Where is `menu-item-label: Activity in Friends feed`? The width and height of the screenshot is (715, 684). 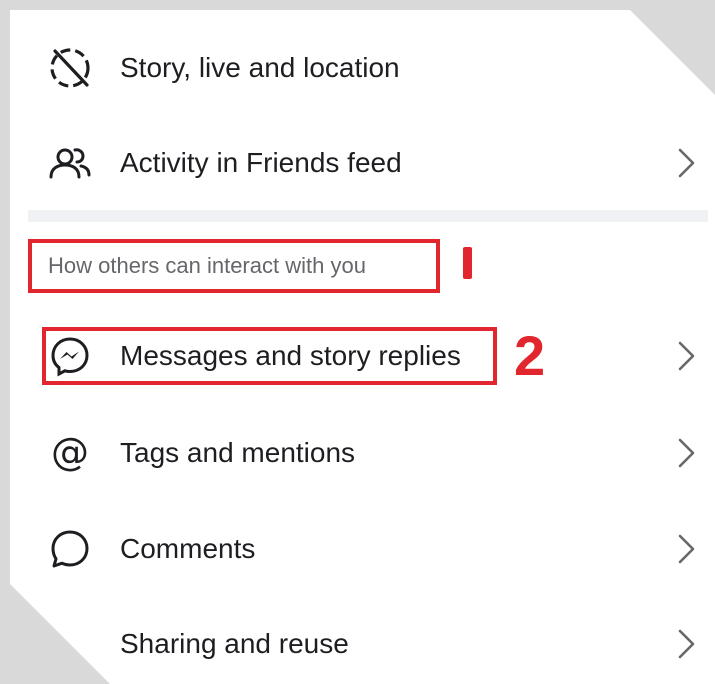
menu-item-label: Activity in Friends feed is located at coordinates (261, 162).